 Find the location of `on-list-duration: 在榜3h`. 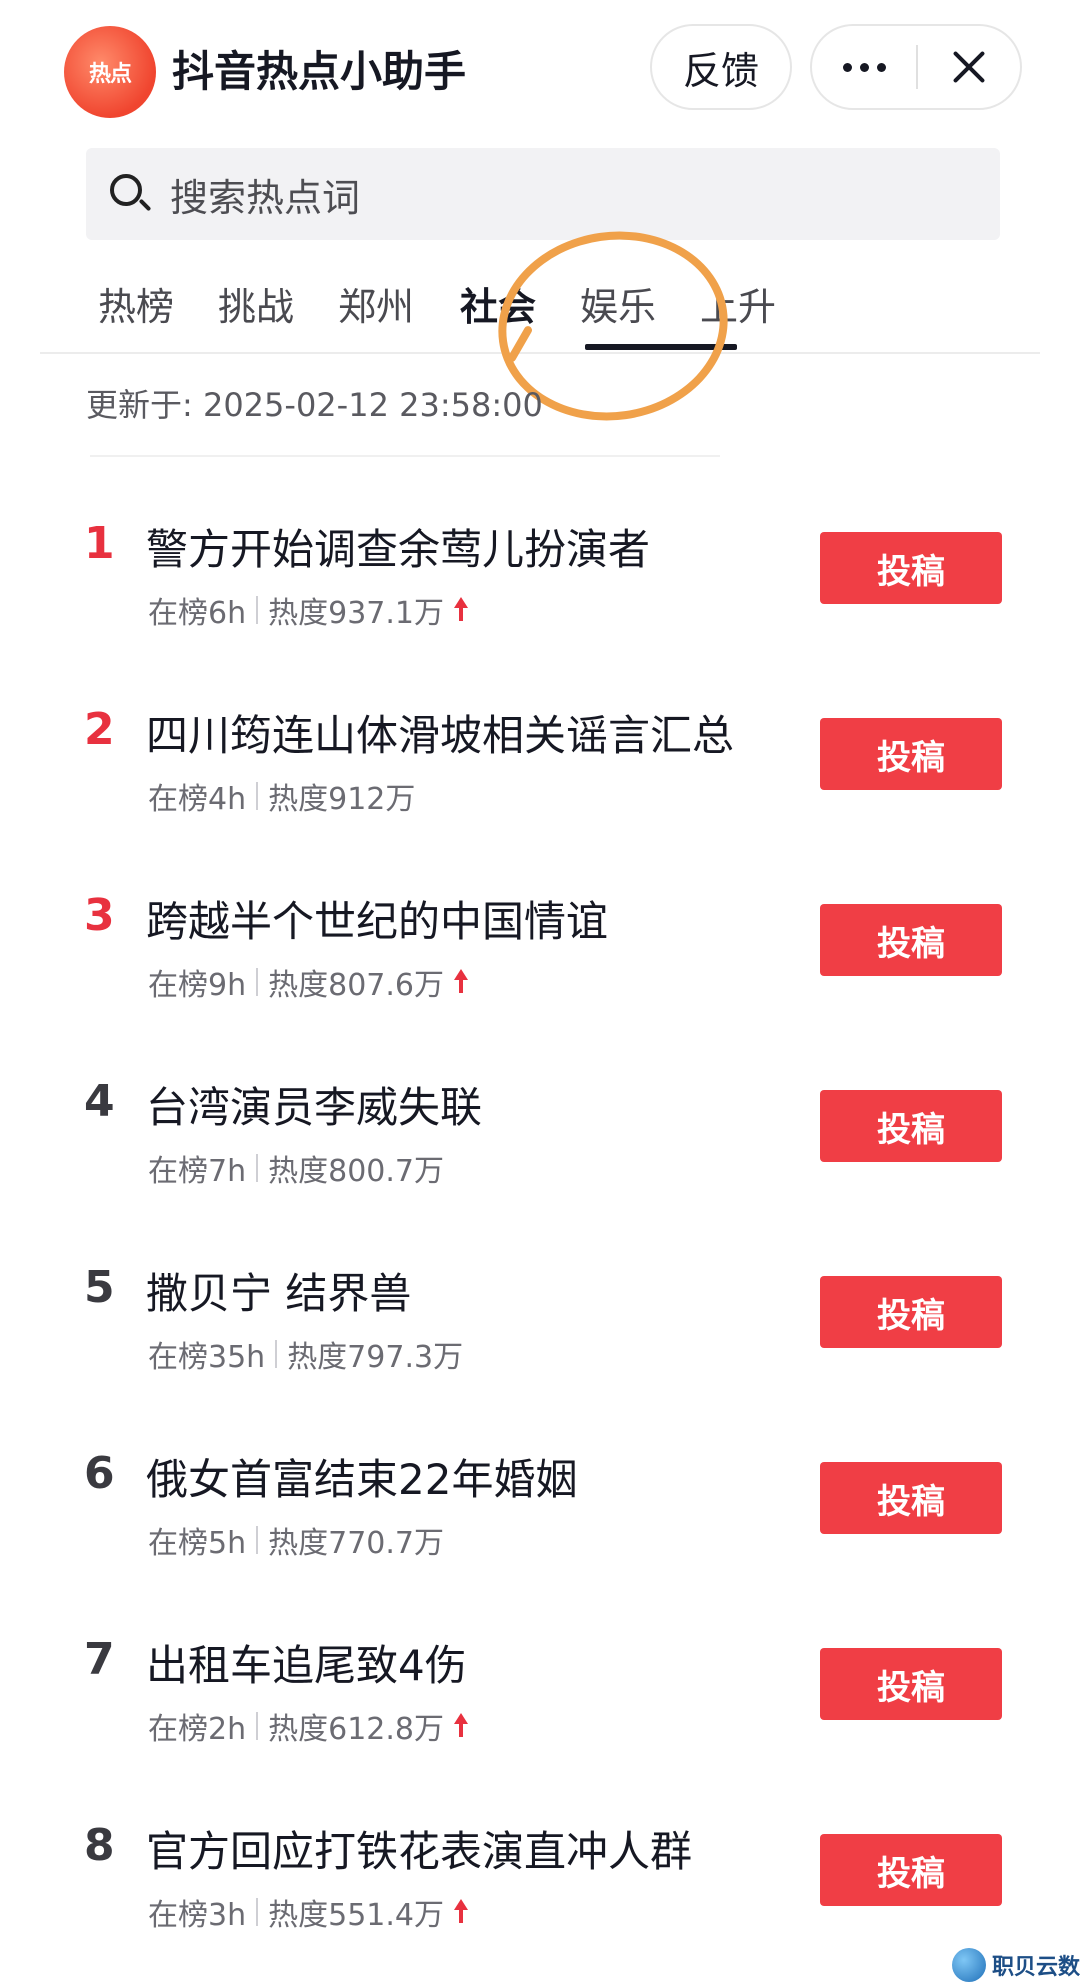

on-list-duration: 在榜3h is located at coordinates (197, 1915).